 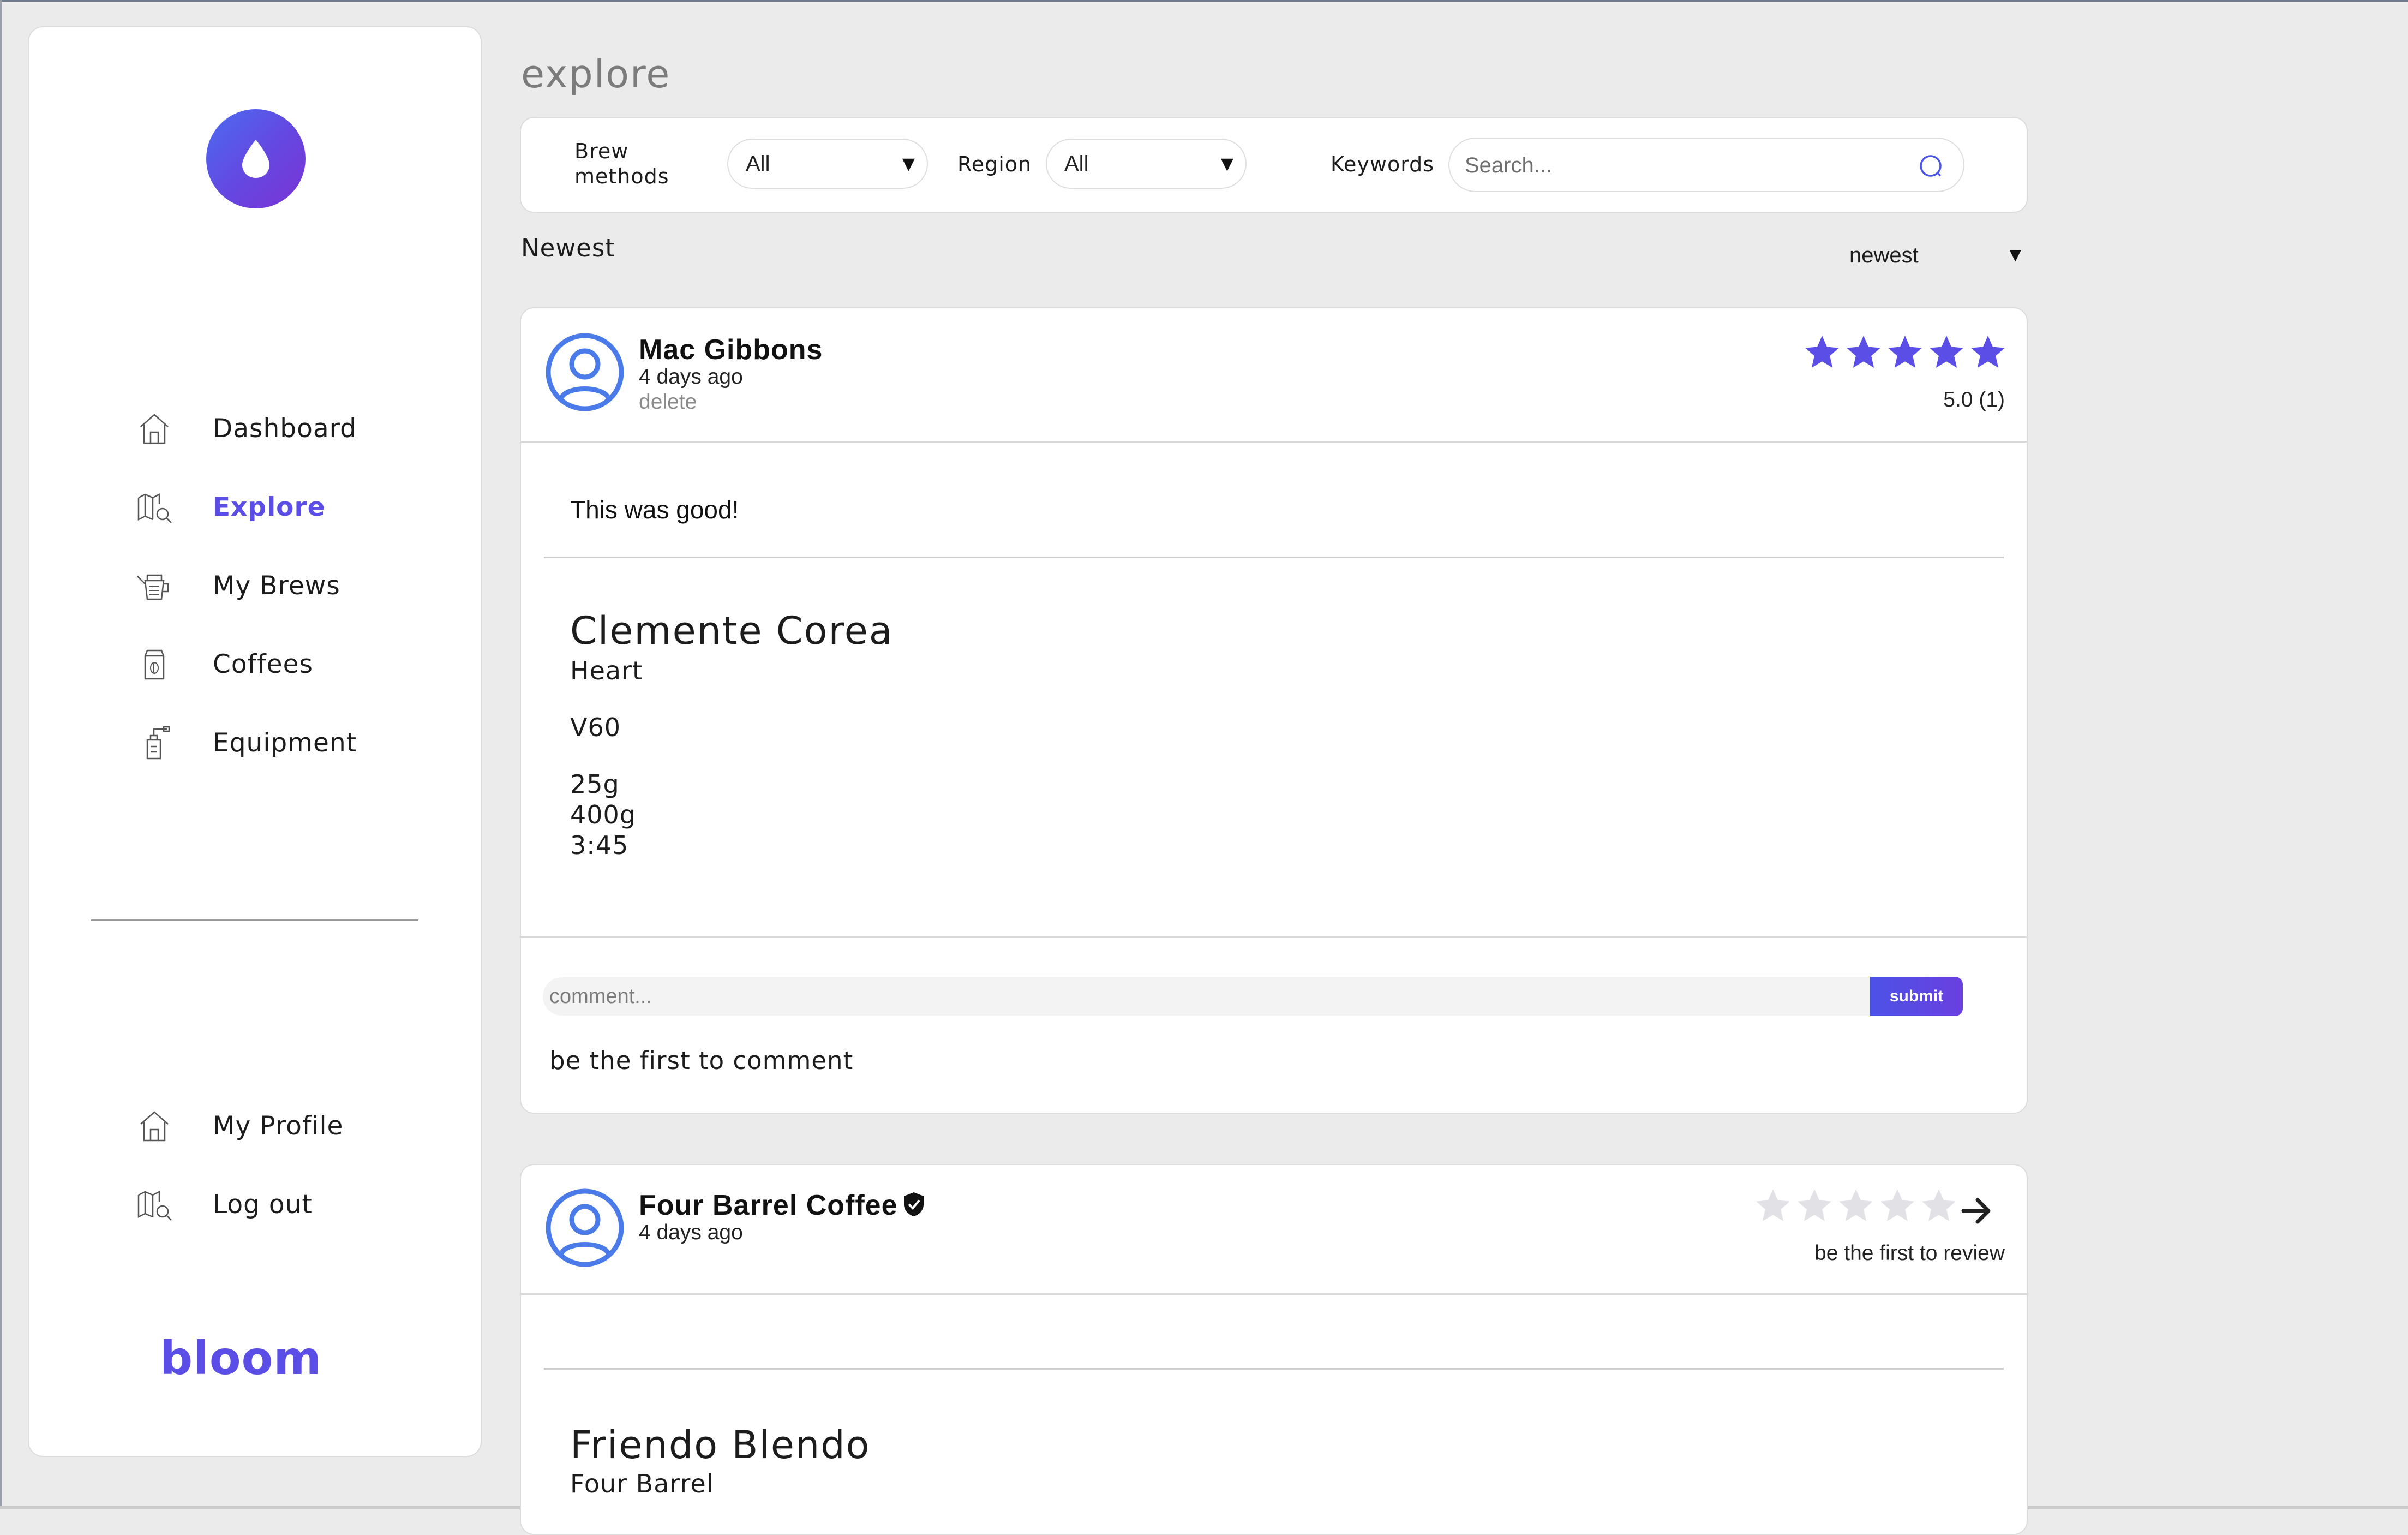 What do you see at coordinates (1931, 166) in the screenshot?
I see `search-icon` at bounding box center [1931, 166].